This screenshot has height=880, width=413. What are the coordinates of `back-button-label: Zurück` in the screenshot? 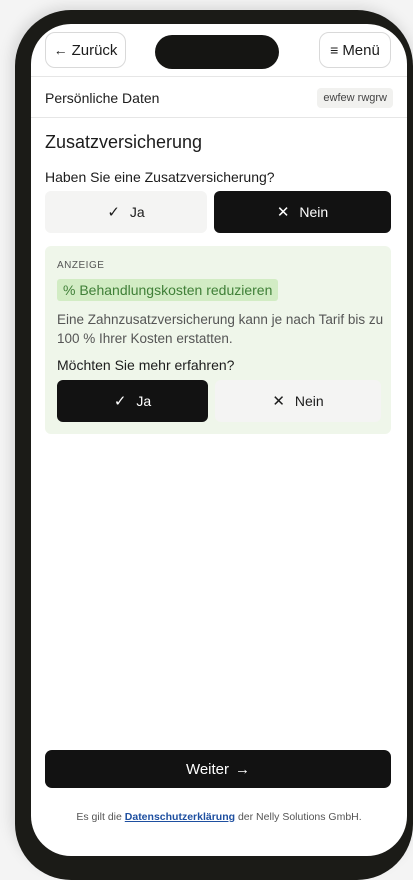 It's located at (94, 50).